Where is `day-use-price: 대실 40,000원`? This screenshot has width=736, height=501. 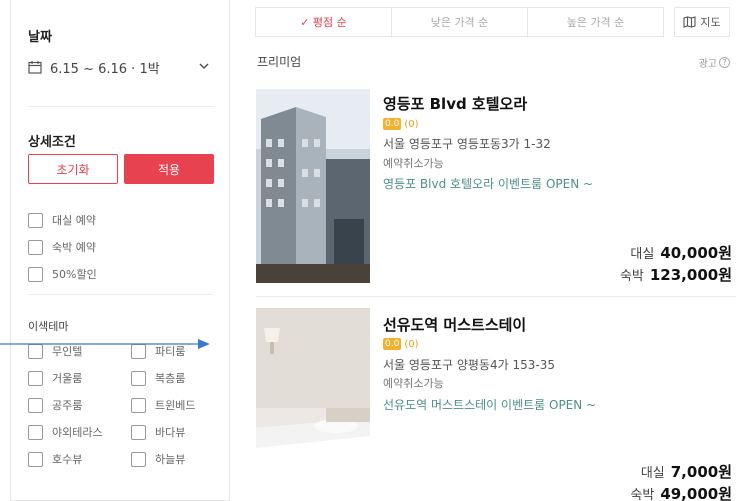 day-use-price: 대실 40,000원 is located at coordinates (681, 252).